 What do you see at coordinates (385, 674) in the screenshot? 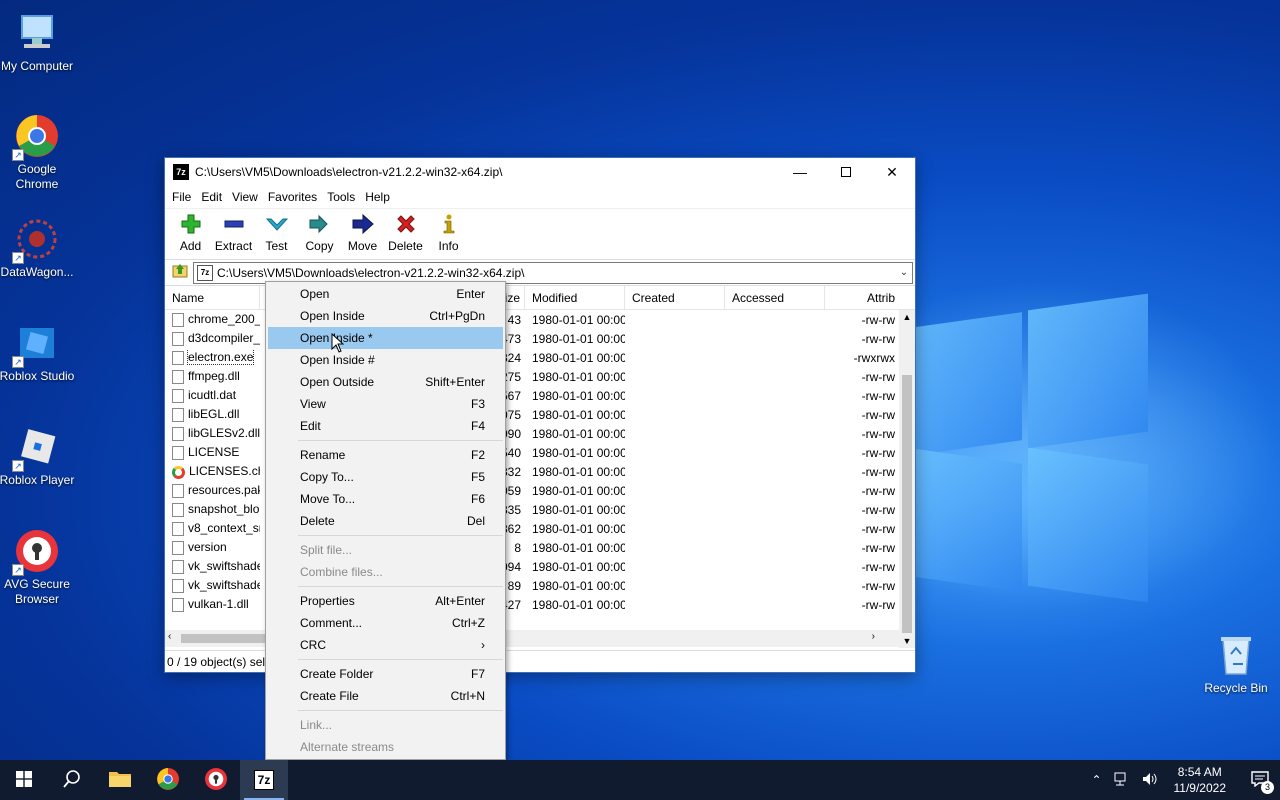
I see `menu-item-create-folder: Create Folder F7` at bounding box center [385, 674].